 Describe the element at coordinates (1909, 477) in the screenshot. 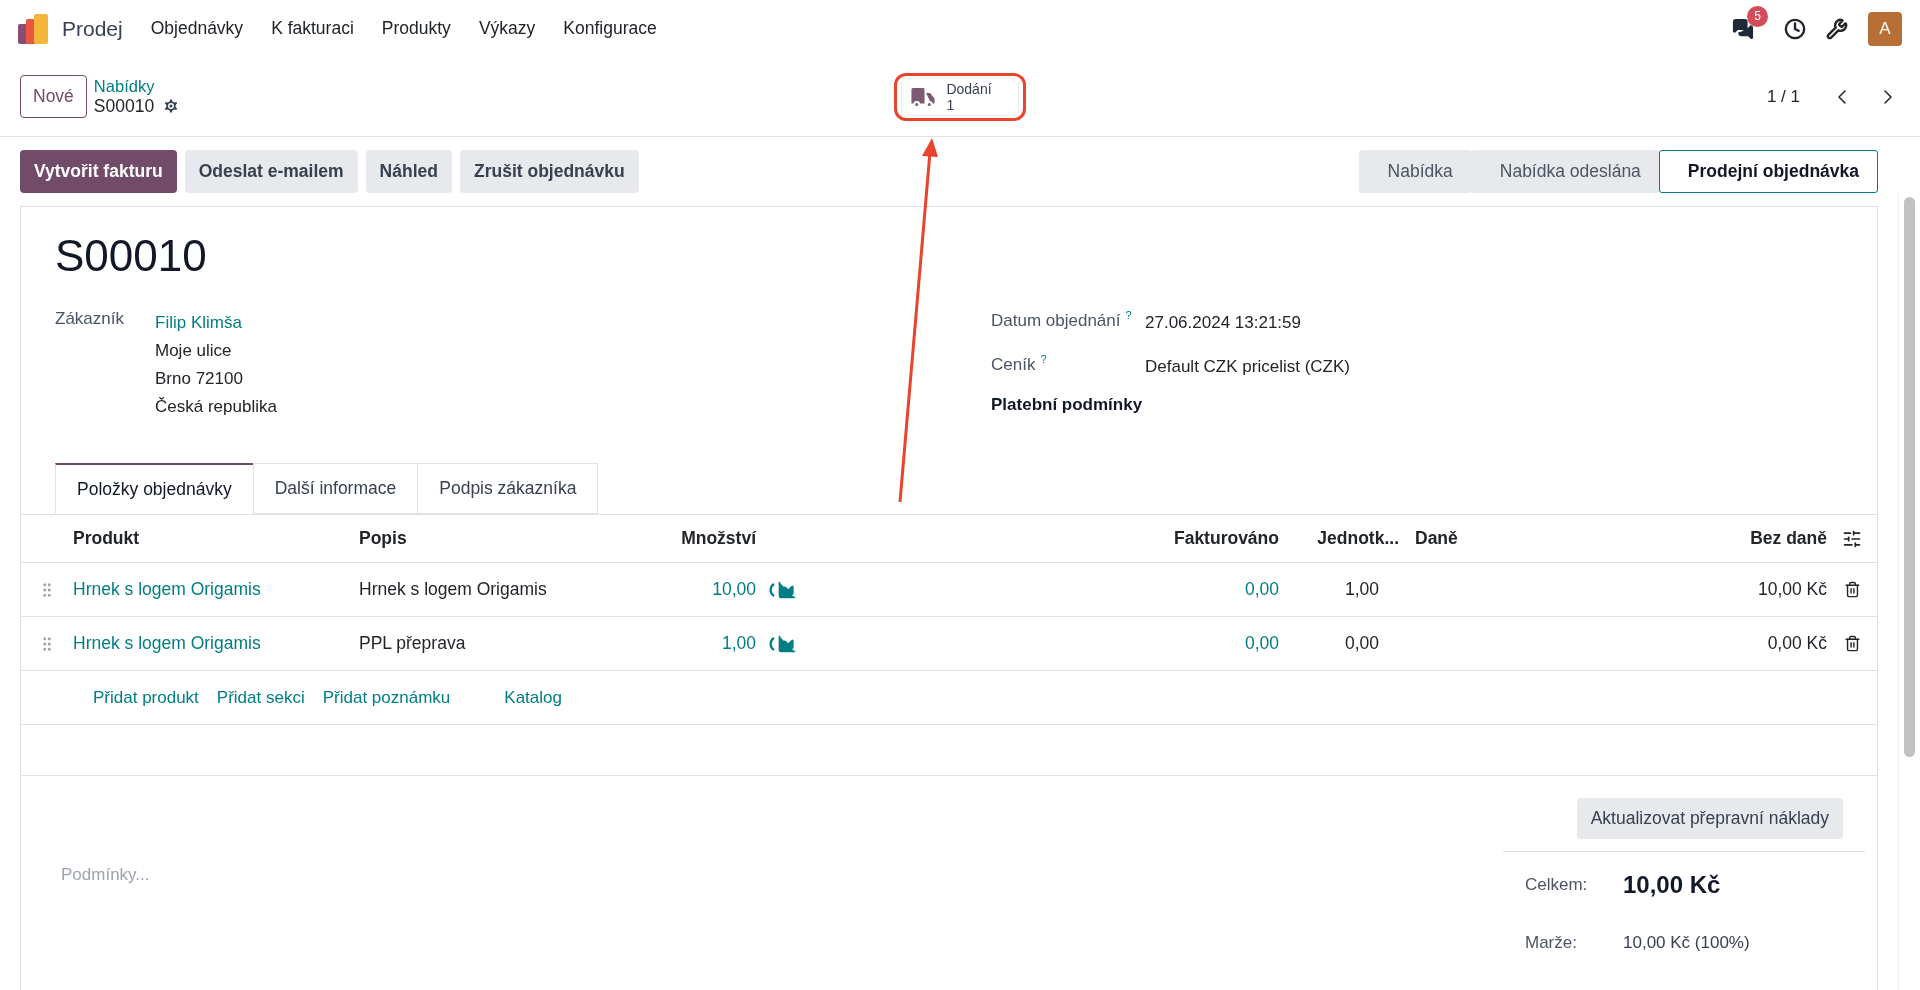

I see `scrollbar-thumb` at that location.